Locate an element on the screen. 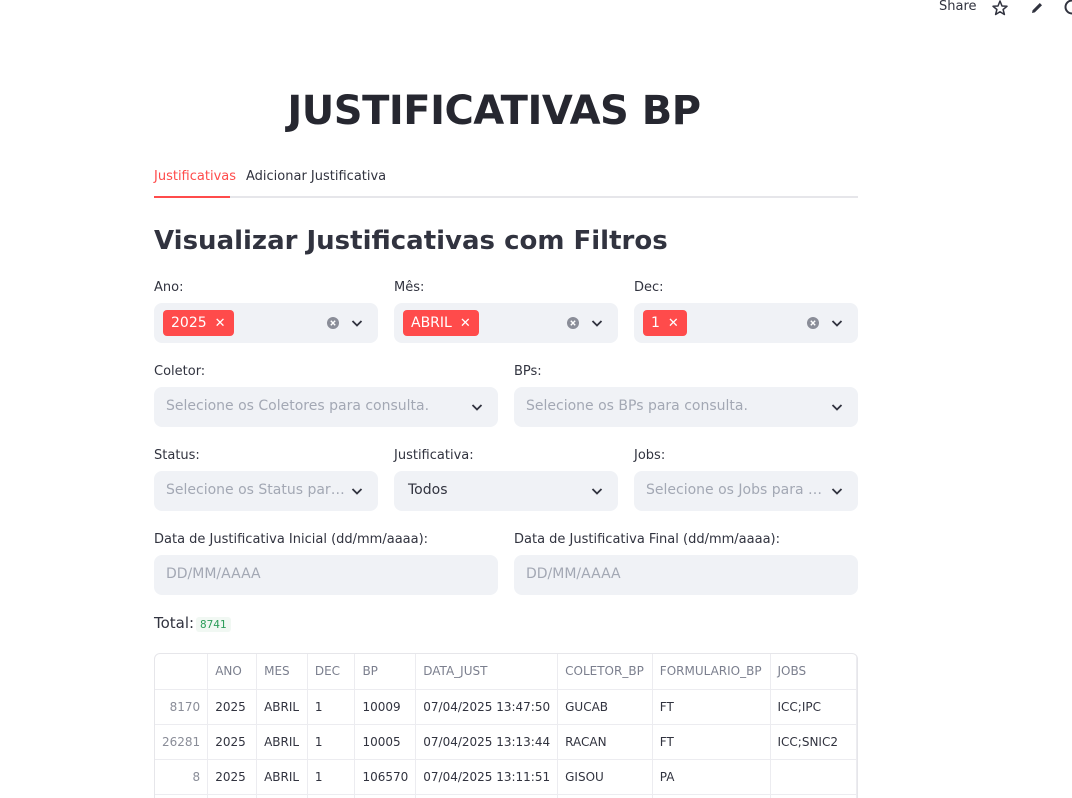 Image resolution: width=1072 pixels, height=798 pixels. mes-selected-tag: ABRIL ✕ is located at coordinates (441, 323).